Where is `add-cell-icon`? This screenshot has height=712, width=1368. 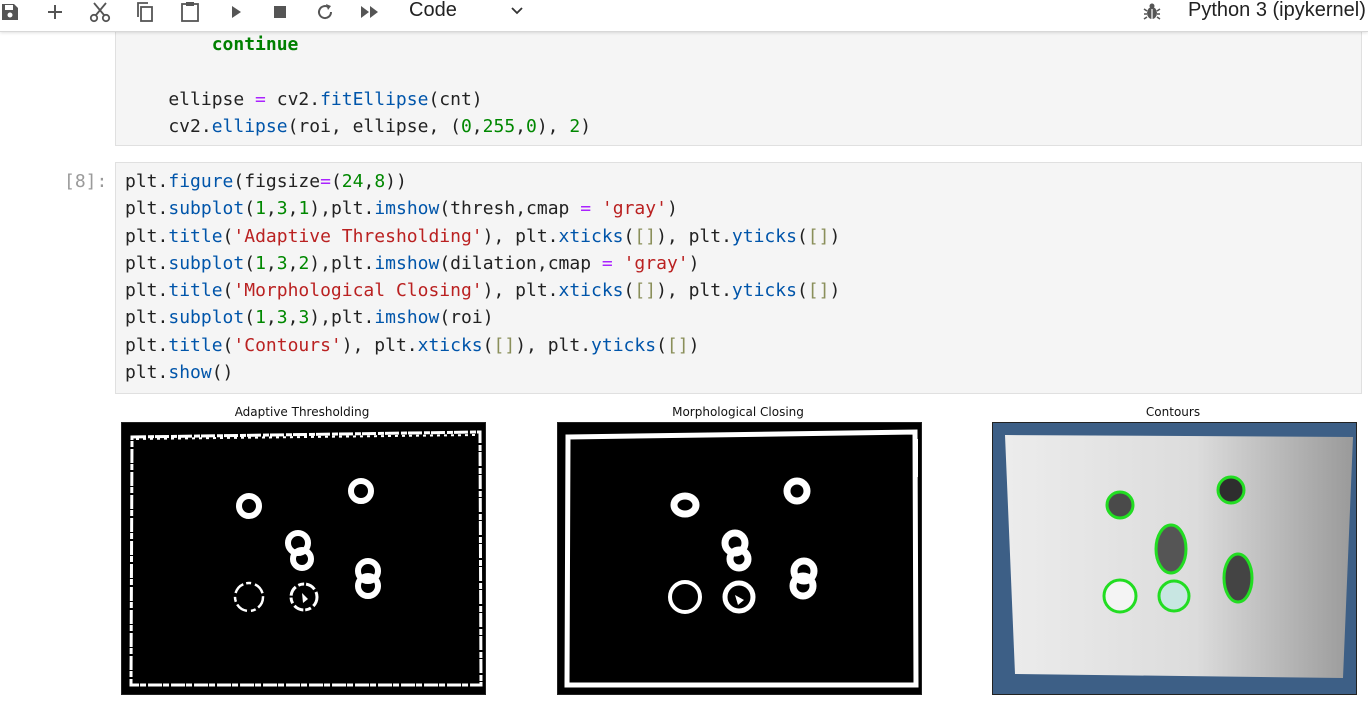 add-cell-icon is located at coordinates (55, 12).